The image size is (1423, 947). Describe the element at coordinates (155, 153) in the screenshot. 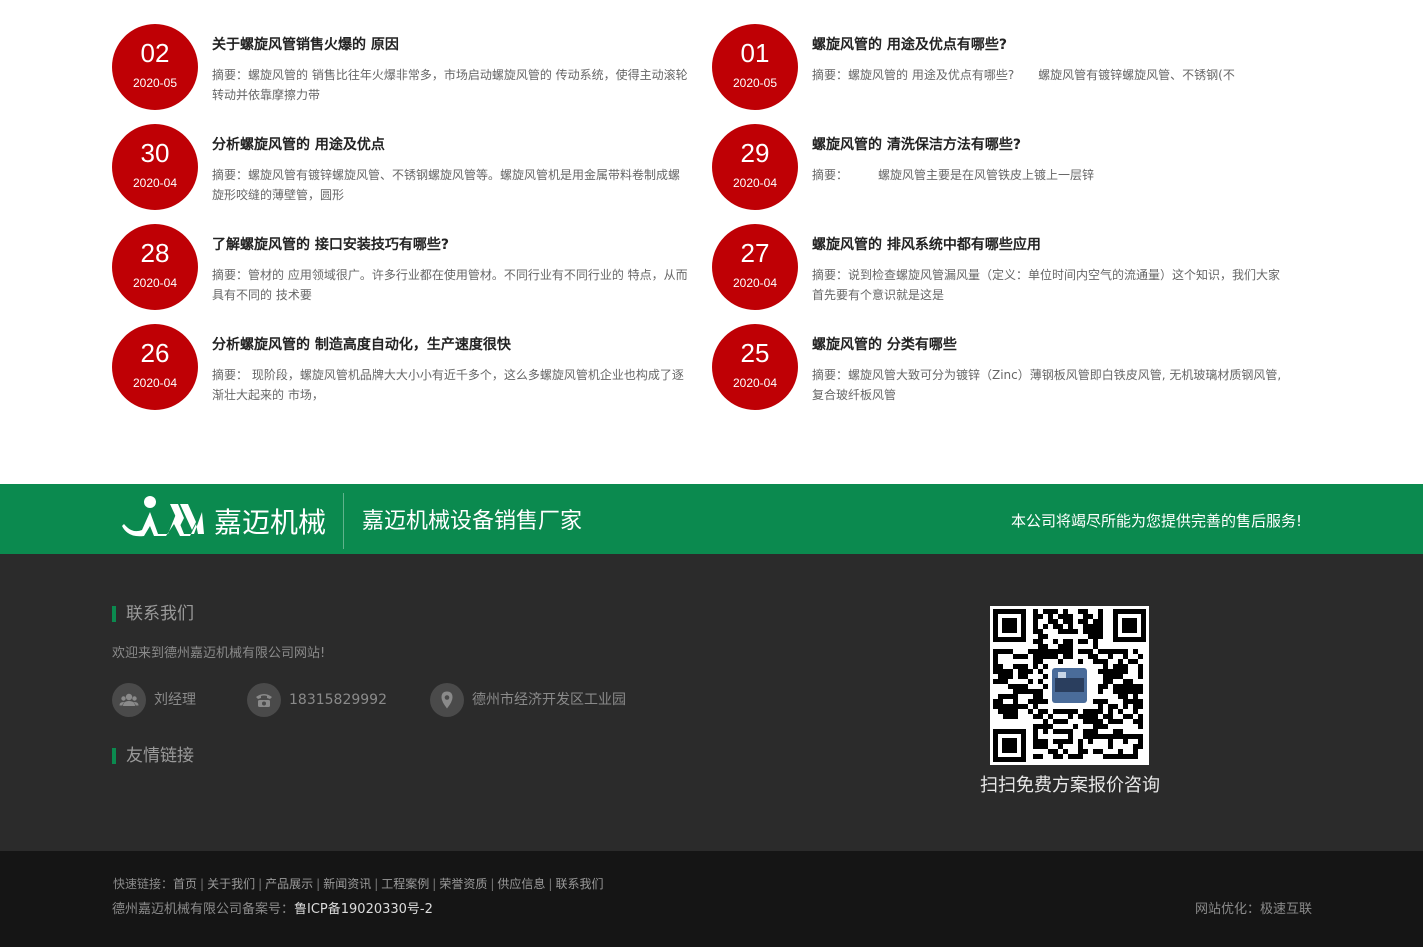

I see `date-day: 30` at that location.